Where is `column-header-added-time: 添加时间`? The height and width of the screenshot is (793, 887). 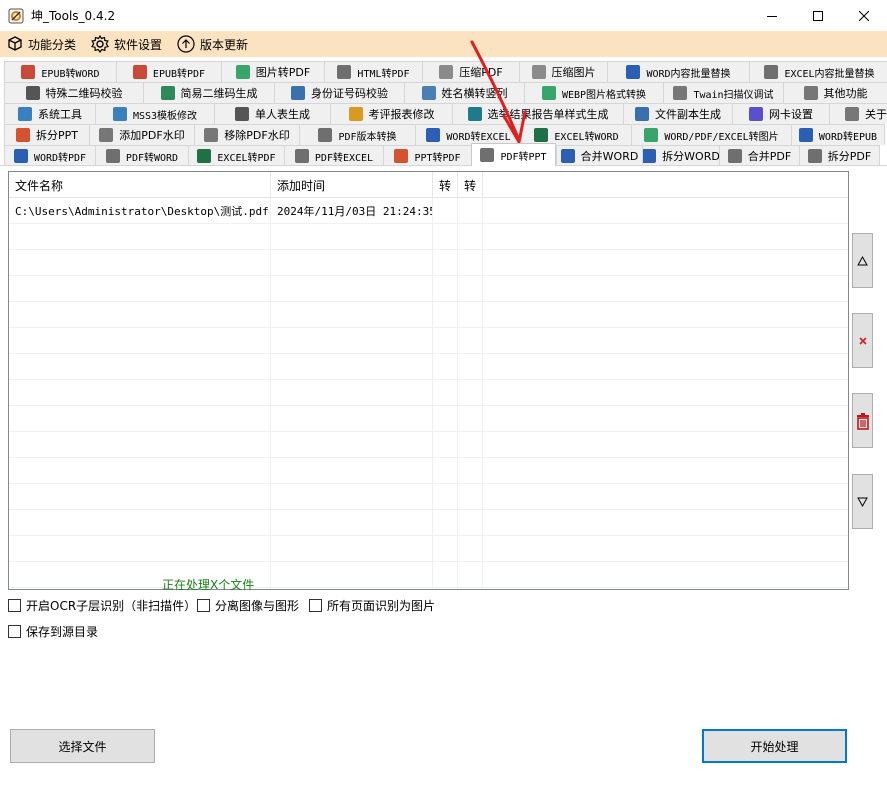 column-header-added-time: 添加时间 is located at coordinates (352, 185).